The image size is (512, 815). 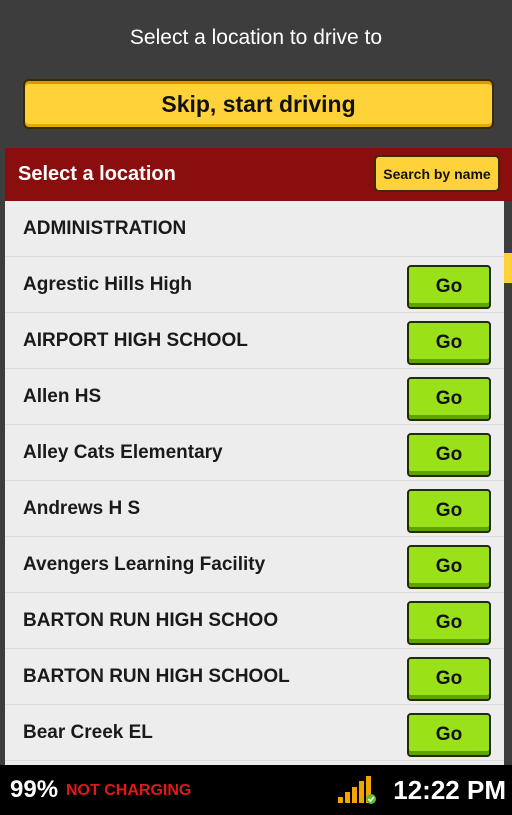 I want to click on list-item: BARTON RUN HIGH SCHOOL Go, so click(x=254, y=677).